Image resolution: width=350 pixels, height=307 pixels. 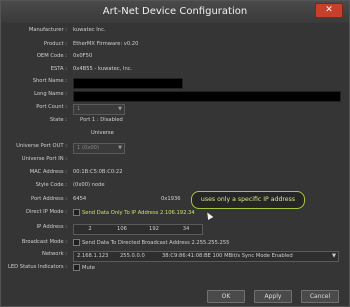 What do you see at coordinates (273, 296) in the screenshot?
I see `apply-button: Apply` at bounding box center [273, 296].